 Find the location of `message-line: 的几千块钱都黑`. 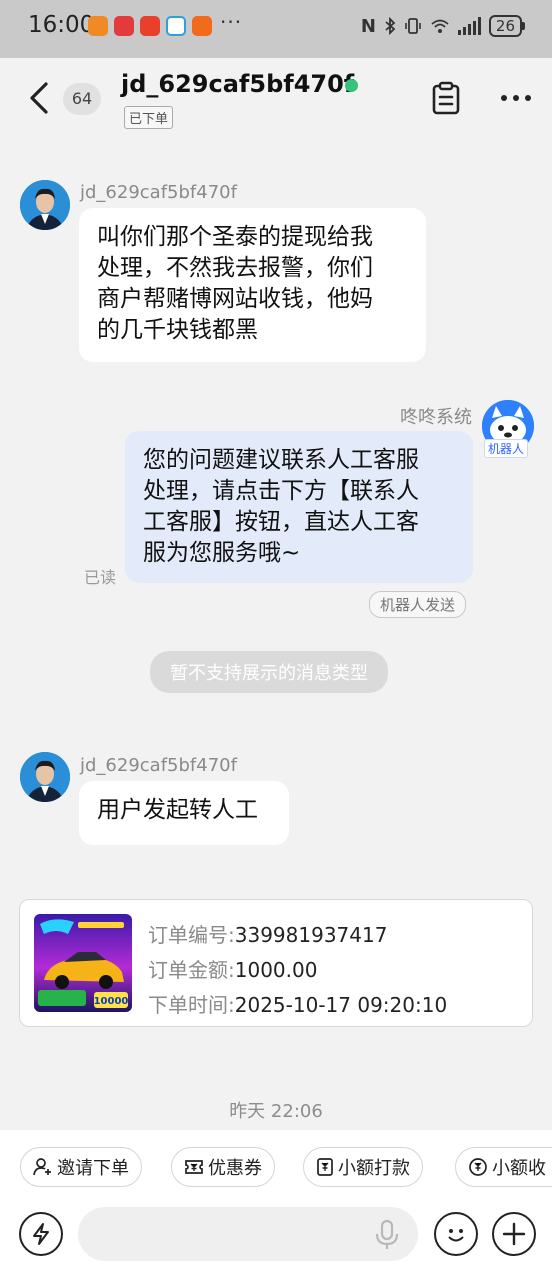

message-line: 的几千块钱都黑 is located at coordinates (177, 330).